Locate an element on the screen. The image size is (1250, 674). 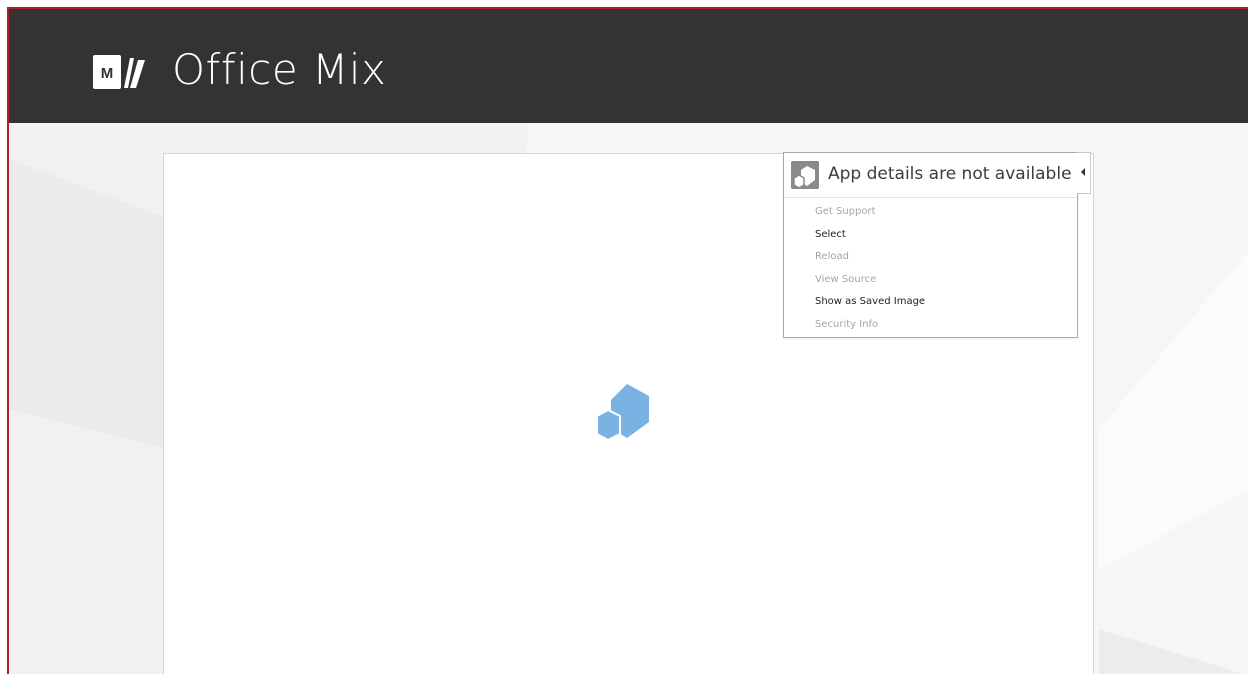
logo-letter: M is located at coordinates (107, 73).